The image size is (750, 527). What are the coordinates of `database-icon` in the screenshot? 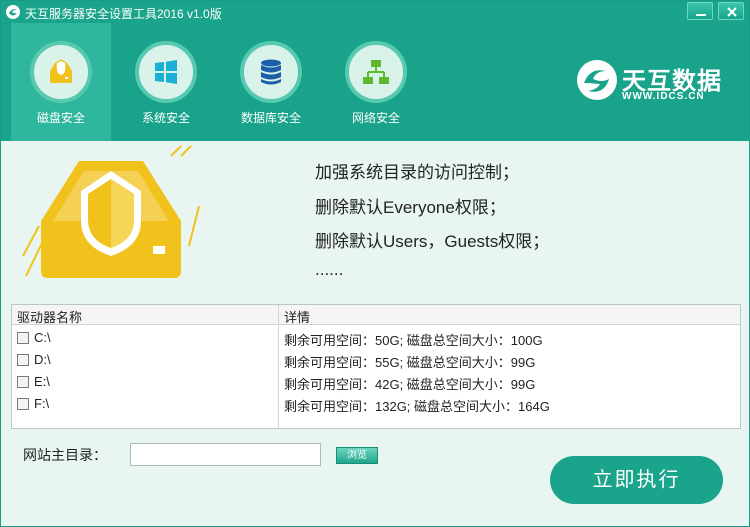 It's located at (271, 72).